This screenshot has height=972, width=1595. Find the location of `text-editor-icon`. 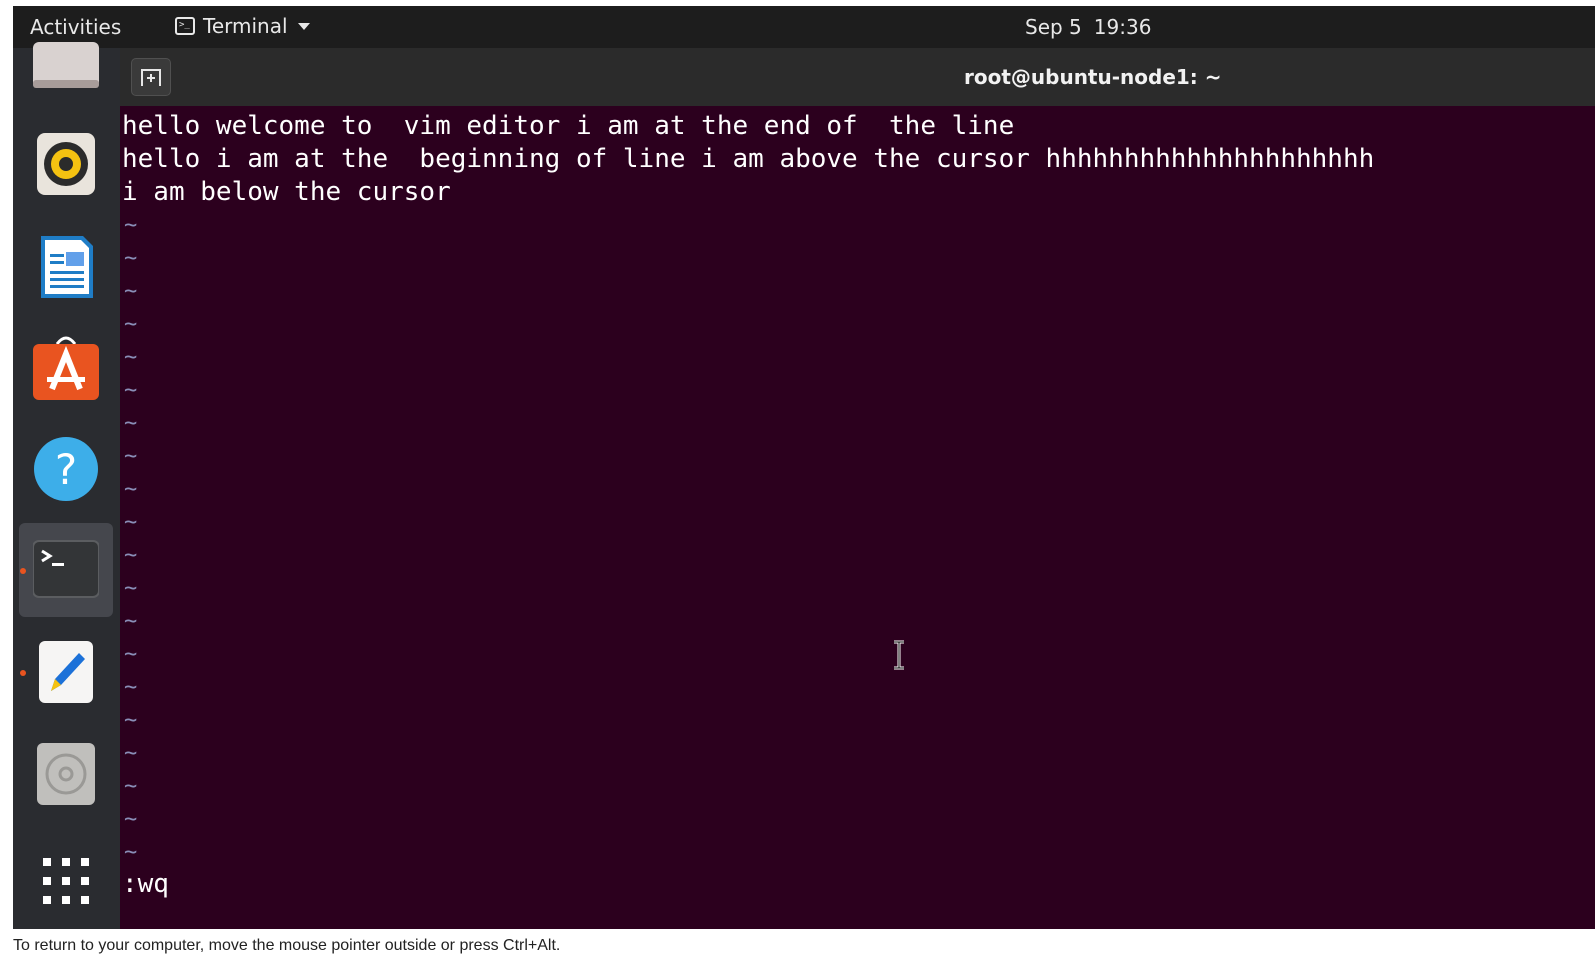

text-editor-icon is located at coordinates (66, 672).